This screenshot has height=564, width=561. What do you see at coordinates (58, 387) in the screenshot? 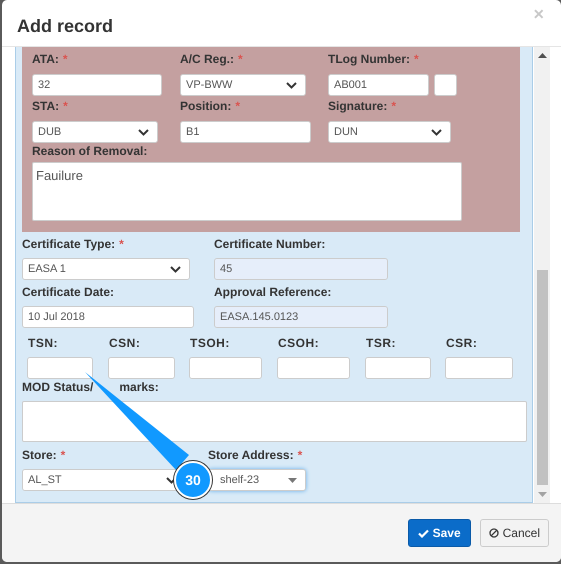
I see `field-label: MOD Status/` at bounding box center [58, 387].